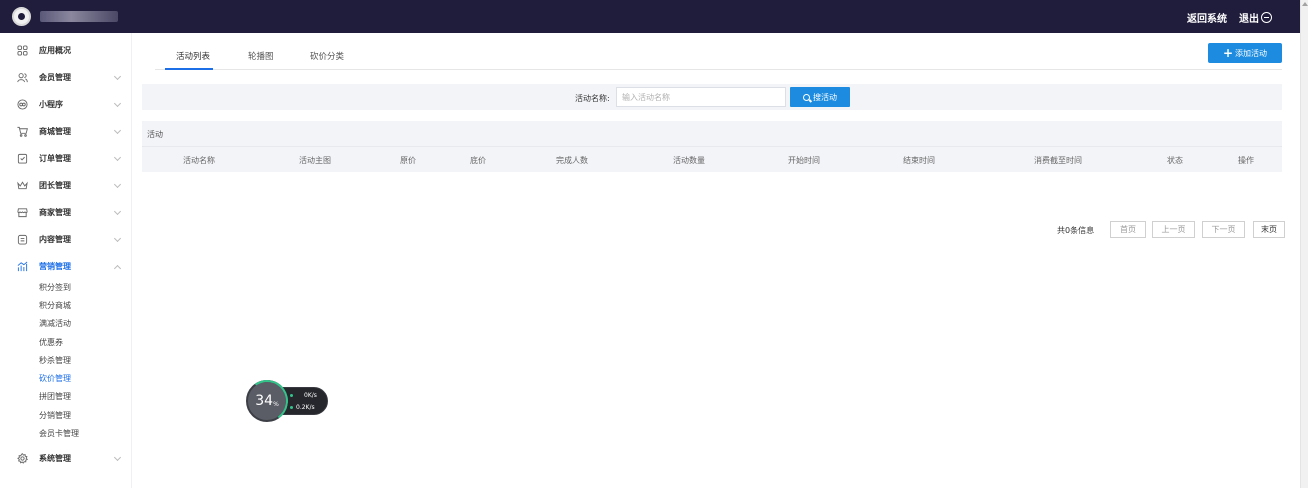 Image resolution: width=1308 pixels, height=488 pixels. Describe the element at coordinates (718, 56) in the screenshot. I see `tab-bar: 活动列表 轮播图 砍价分类` at that location.